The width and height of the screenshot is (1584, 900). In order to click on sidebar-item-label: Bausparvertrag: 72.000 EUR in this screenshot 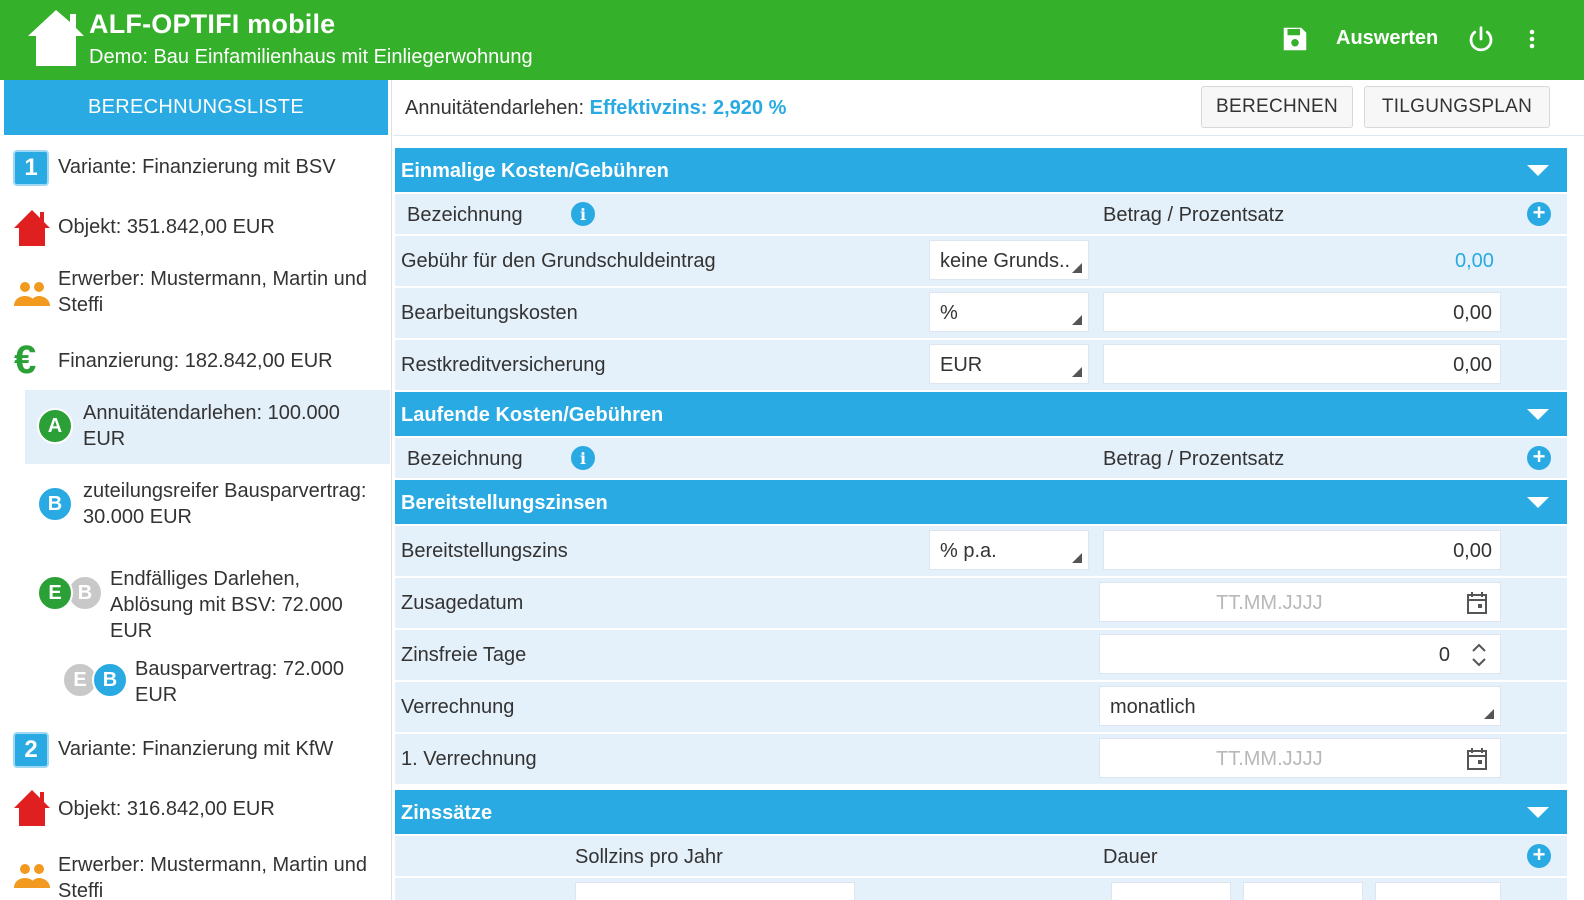, I will do `click(240, 682)`.